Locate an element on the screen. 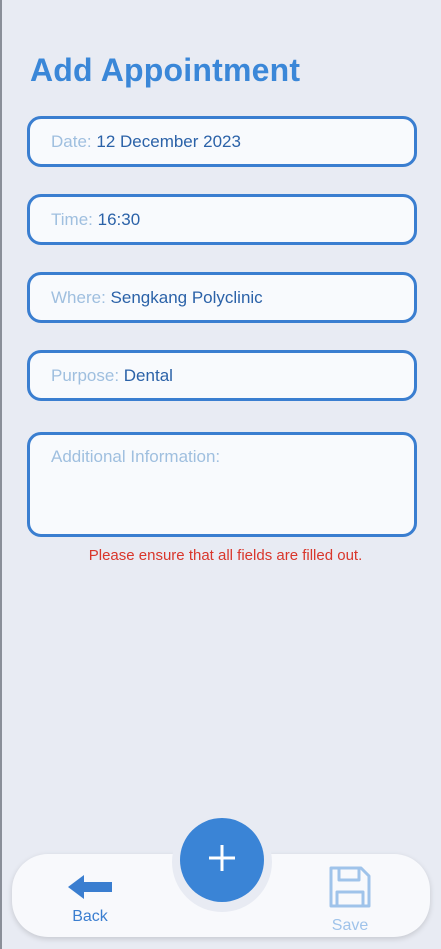 The height and width of the screenshot is (949, 441). additional-info-field: Additional Information: is located at coordinates (222, 484).